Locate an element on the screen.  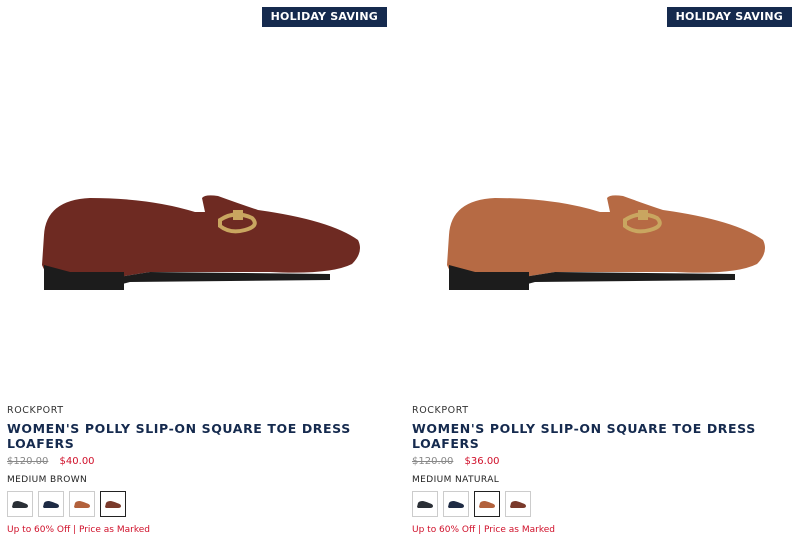
sale-price: $36.00 is located at coordinates (482, 461).